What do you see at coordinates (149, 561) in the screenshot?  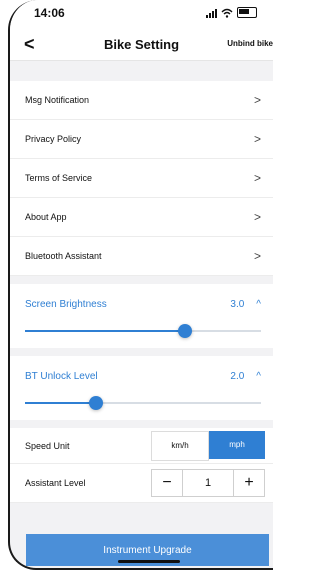 I see `home-indicator` at bounding box center [149, 561].